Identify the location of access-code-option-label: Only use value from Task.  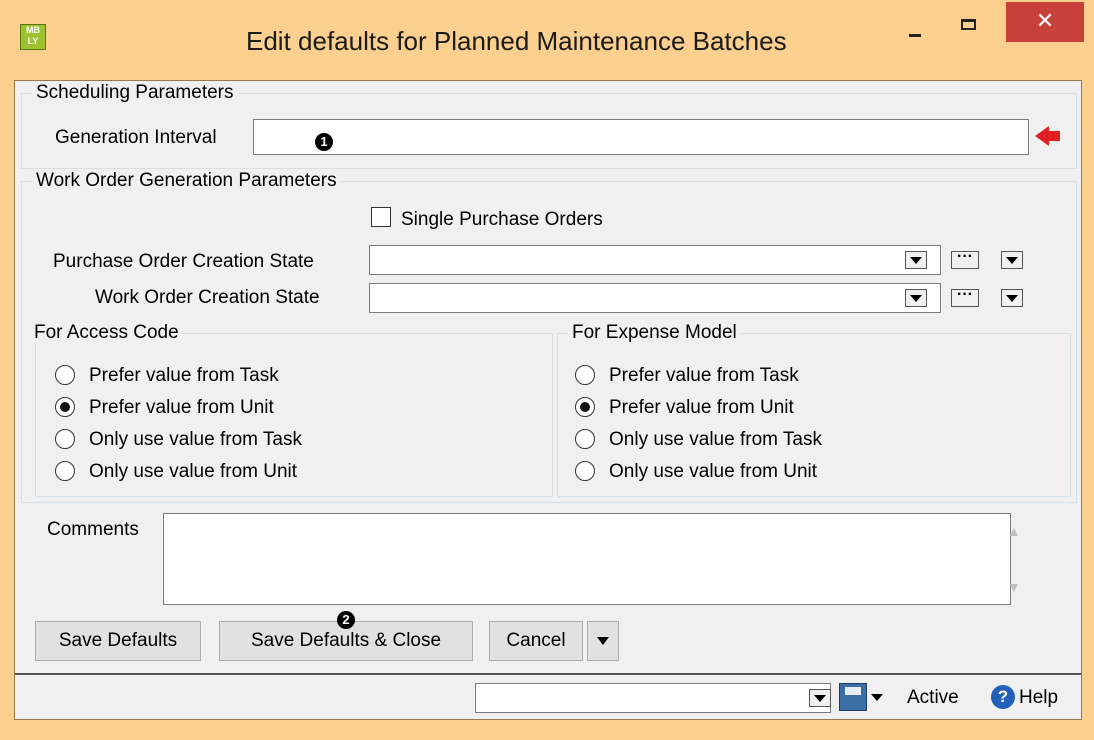
(195, 439).